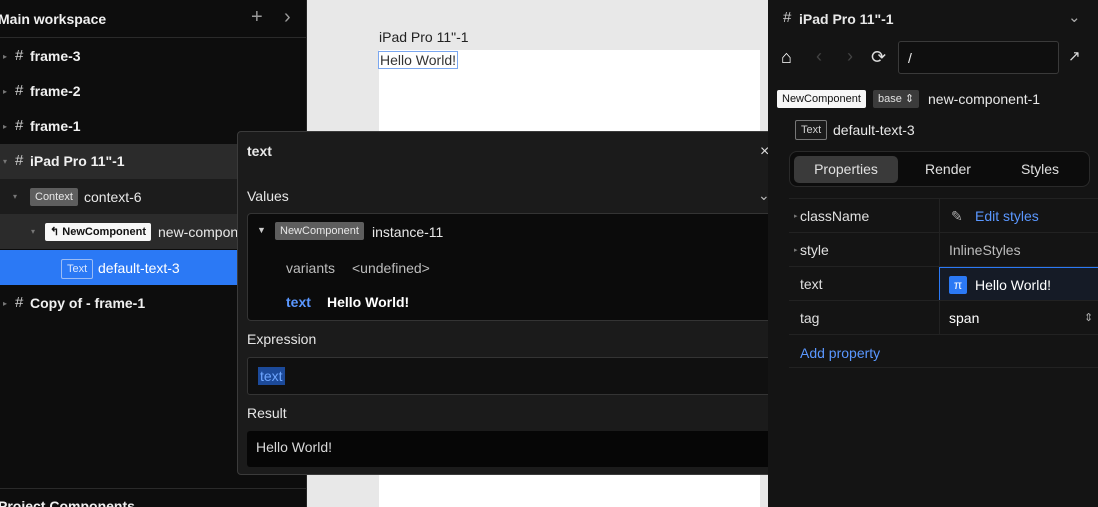 The width and height of the screenshot is (1098, 507). What do you see at coordinates (268, 196) in the screenshot?
I see `values-label: Values` at bounding box center [268, 196].